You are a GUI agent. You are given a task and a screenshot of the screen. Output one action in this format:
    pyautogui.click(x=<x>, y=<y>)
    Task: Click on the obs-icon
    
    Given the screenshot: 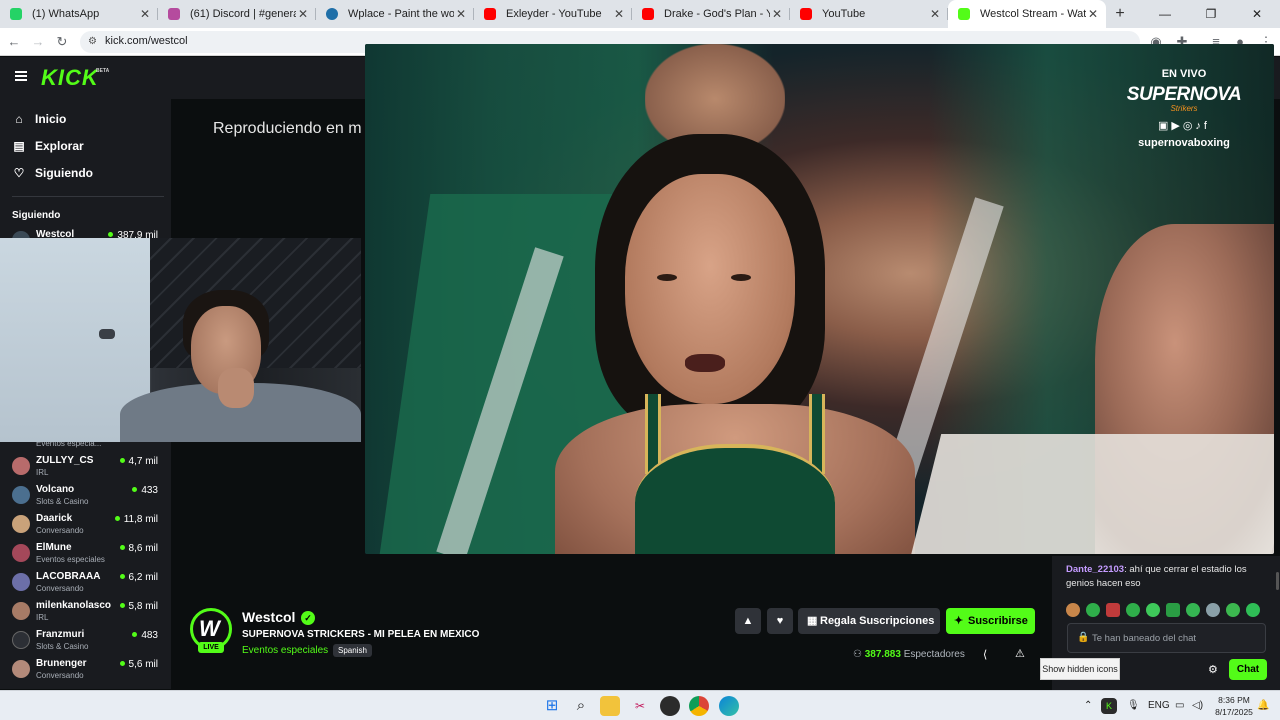 What is the action you would take?
    pyautogui.click(x=670, y=706)
    